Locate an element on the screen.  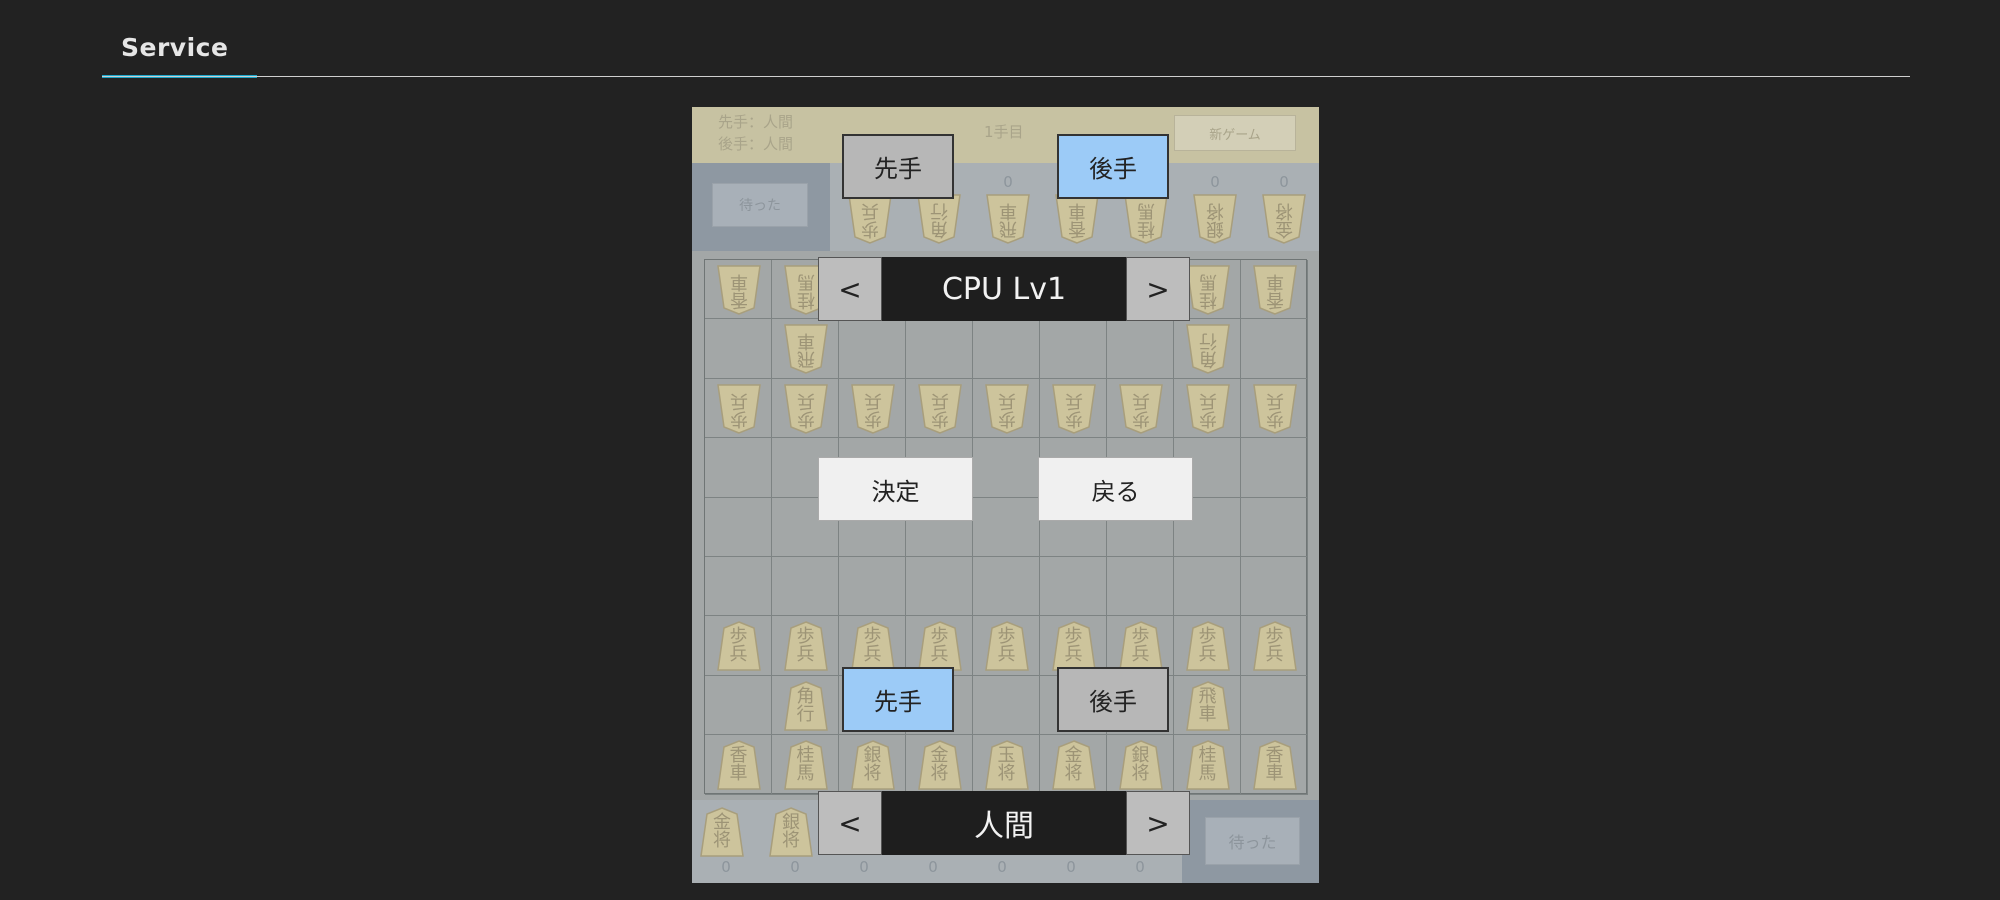
gote-hand-piece: 角 行 is located at coordinates (939, 219).